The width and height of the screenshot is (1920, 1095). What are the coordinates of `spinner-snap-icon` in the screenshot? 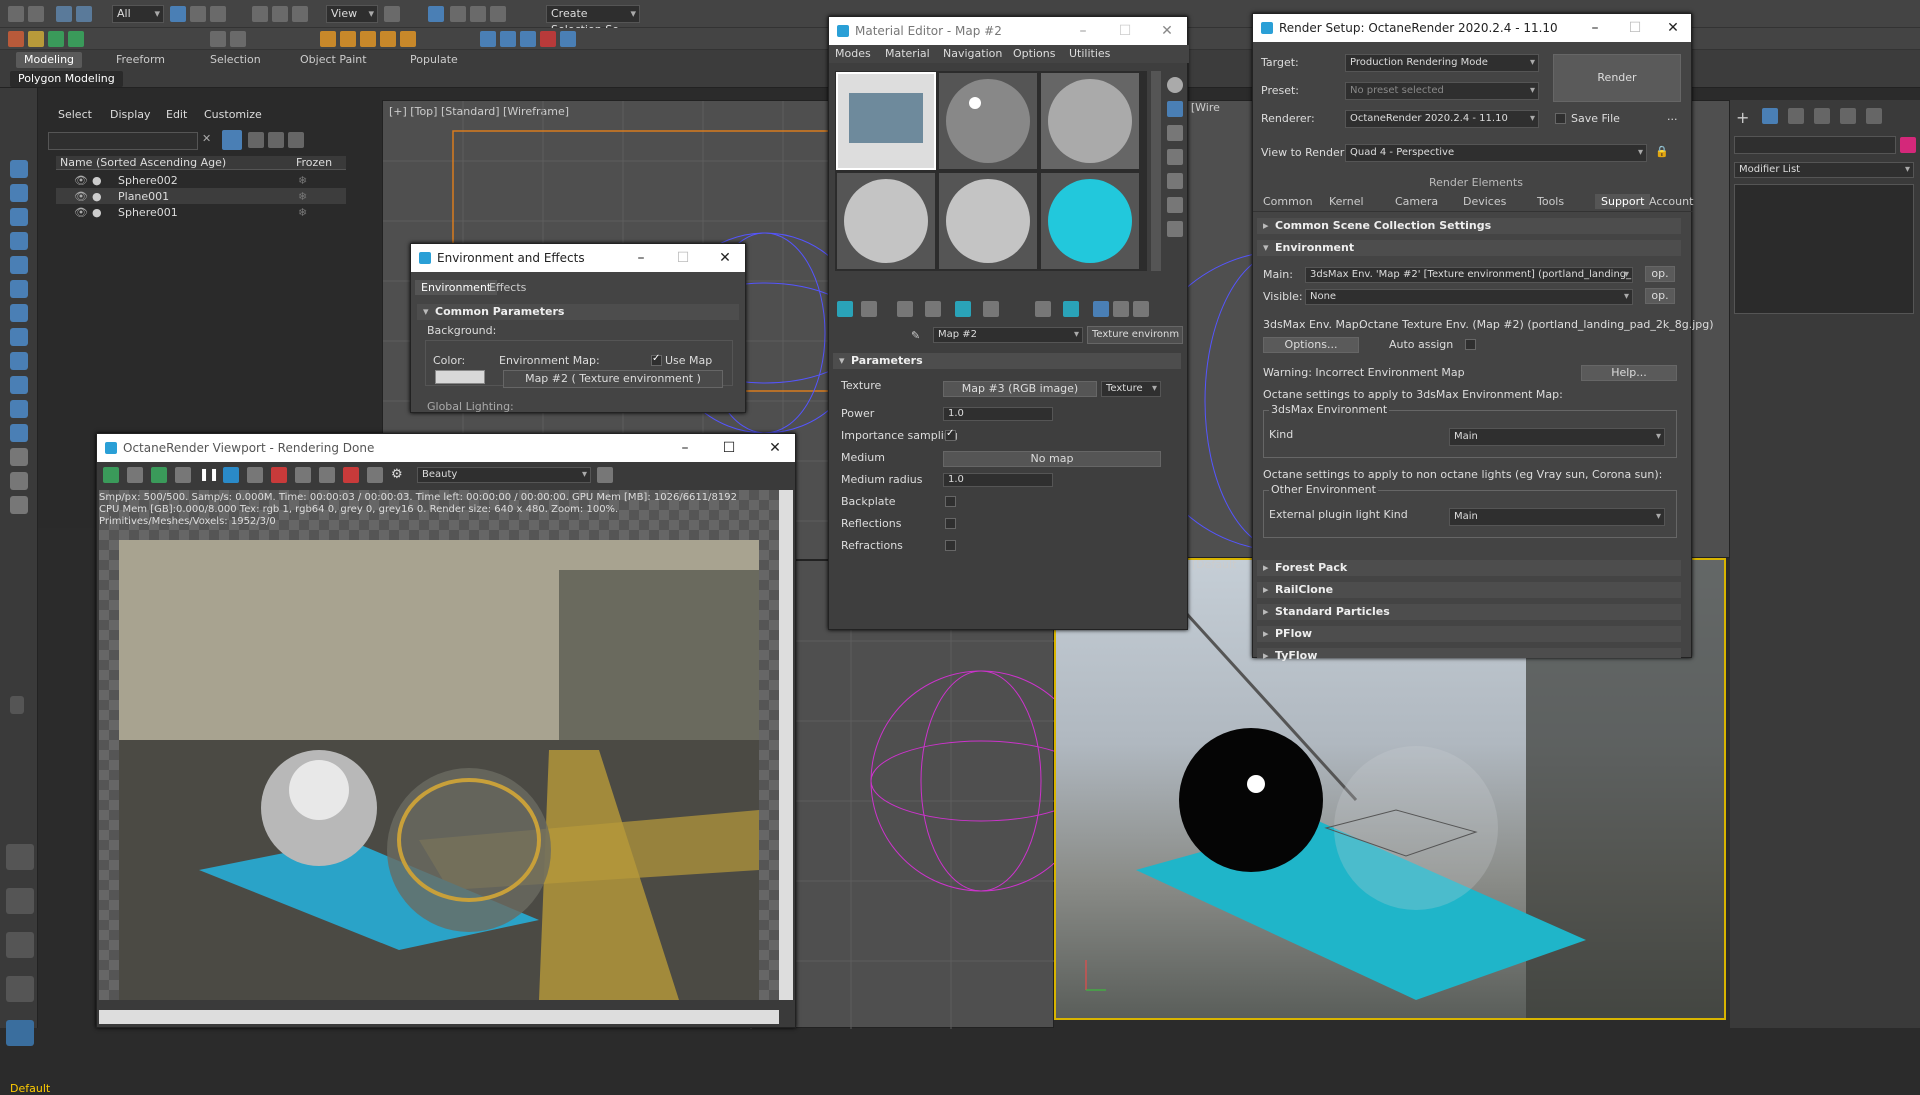 It's located at (498, 14).